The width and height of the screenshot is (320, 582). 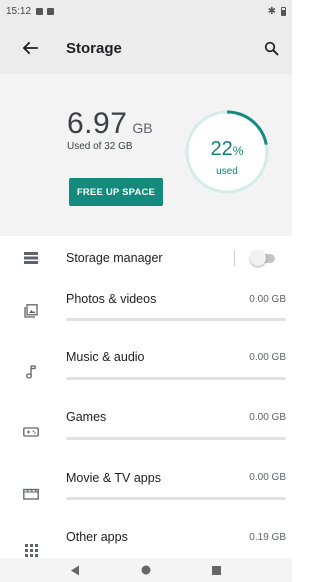 I want to click on status-right: ✱, so click(x=277, y=11).